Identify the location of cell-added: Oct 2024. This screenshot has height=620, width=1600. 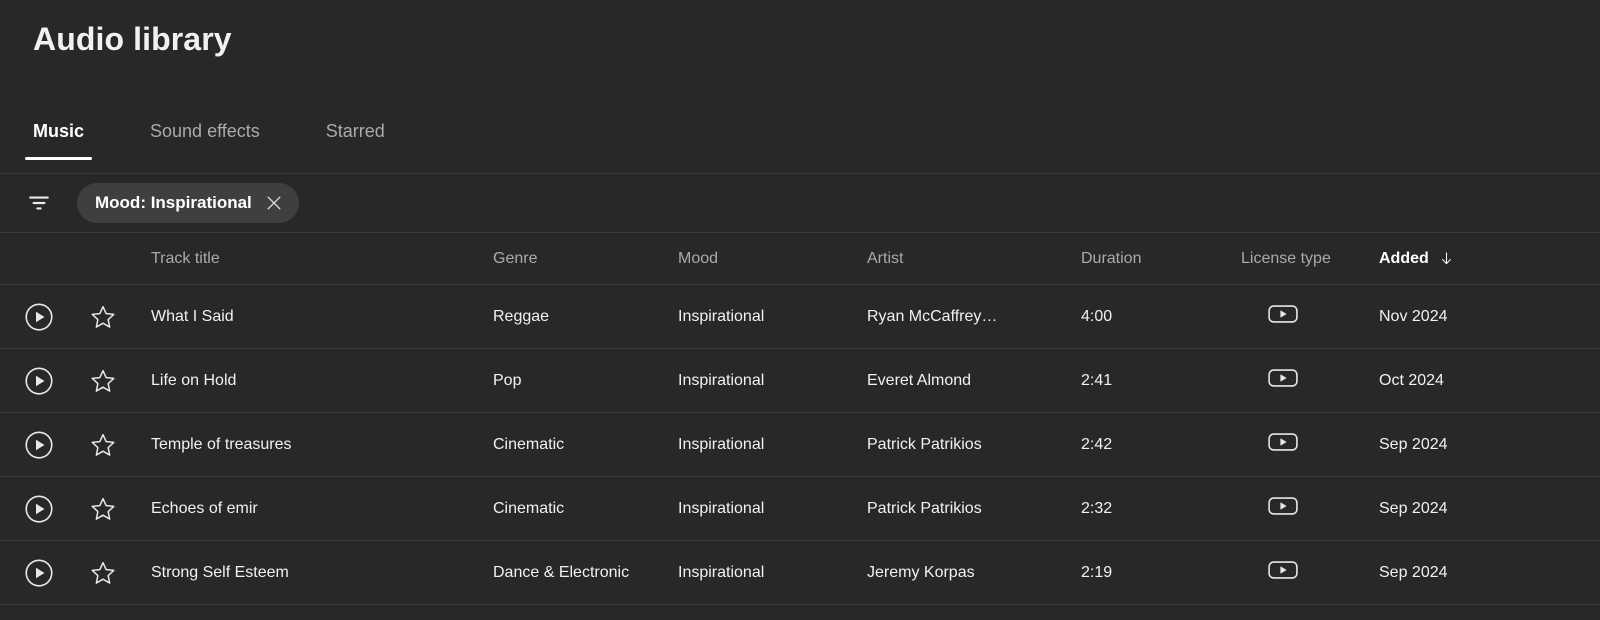
(1411, 380).